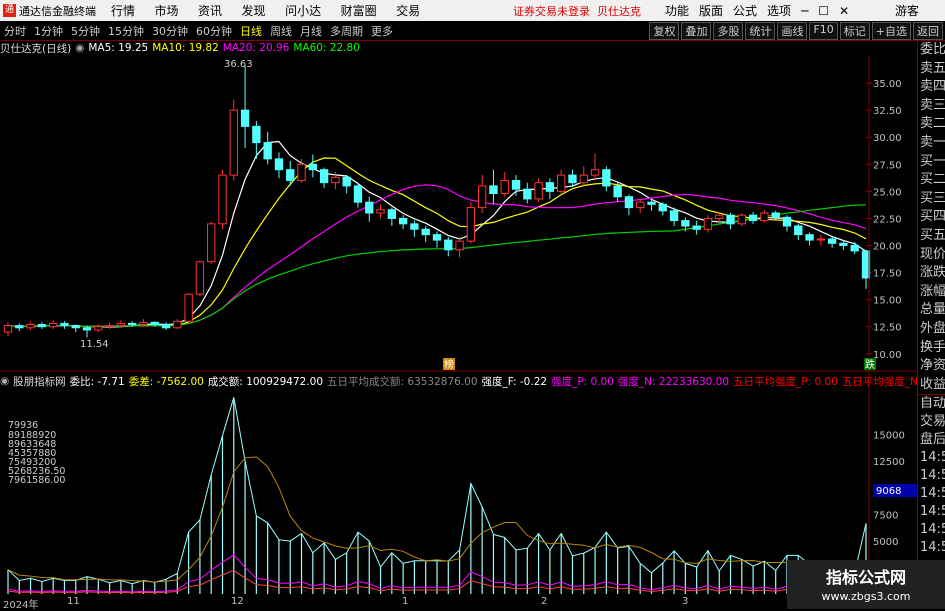 Image resolution: width=945 pixels, height=611 pixels. What do you see at coordinates (887, 138) in the screenshot?
I see `price-axis-label: 30.00` at bounding box center [887, 138].